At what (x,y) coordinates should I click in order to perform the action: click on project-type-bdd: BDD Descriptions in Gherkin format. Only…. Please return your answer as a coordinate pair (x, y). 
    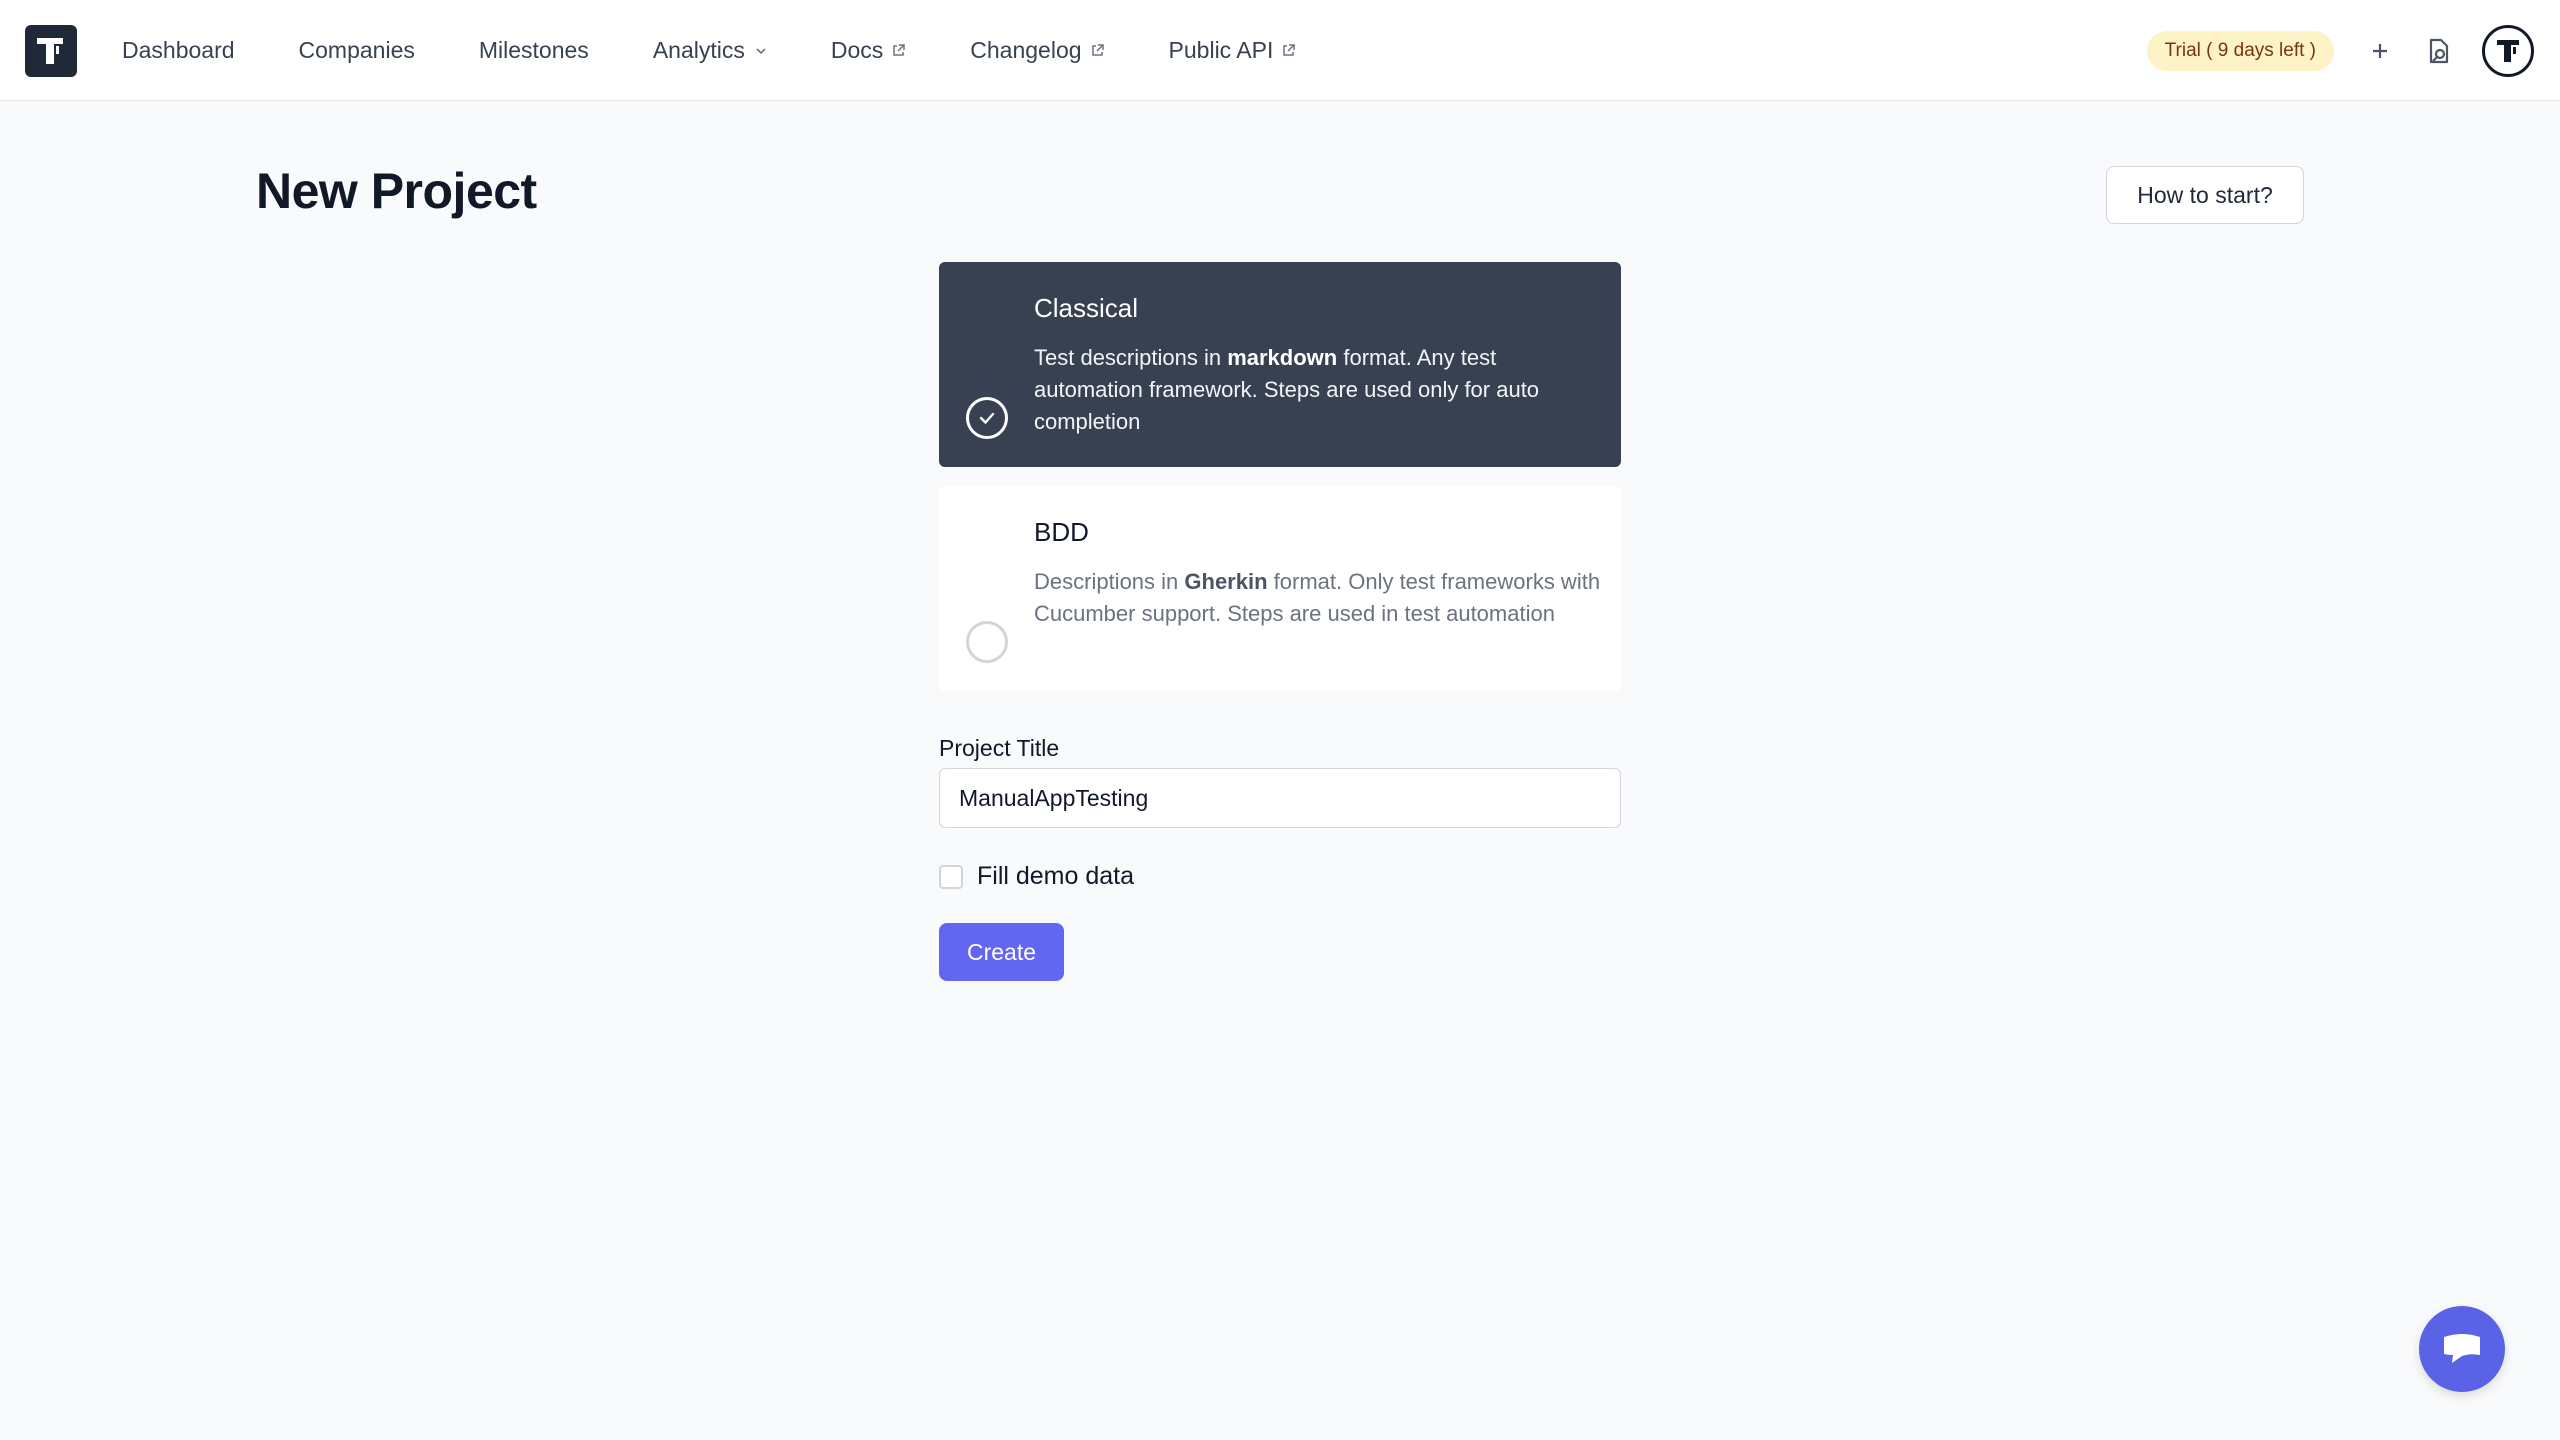
    Looking at the image, I should click on (1280, 588).